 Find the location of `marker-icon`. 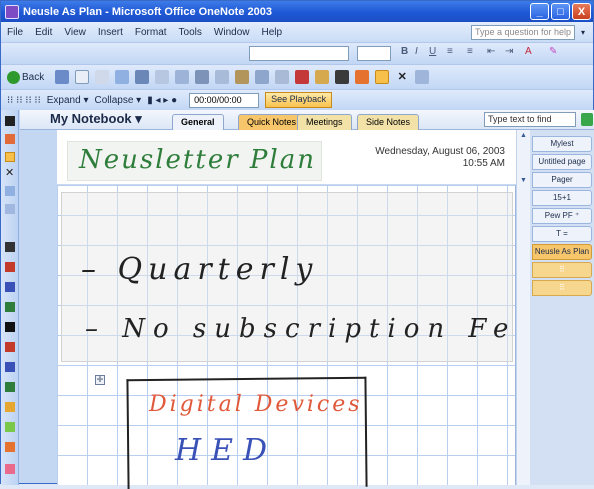

marker-icon is located at coordinates (362, 77).